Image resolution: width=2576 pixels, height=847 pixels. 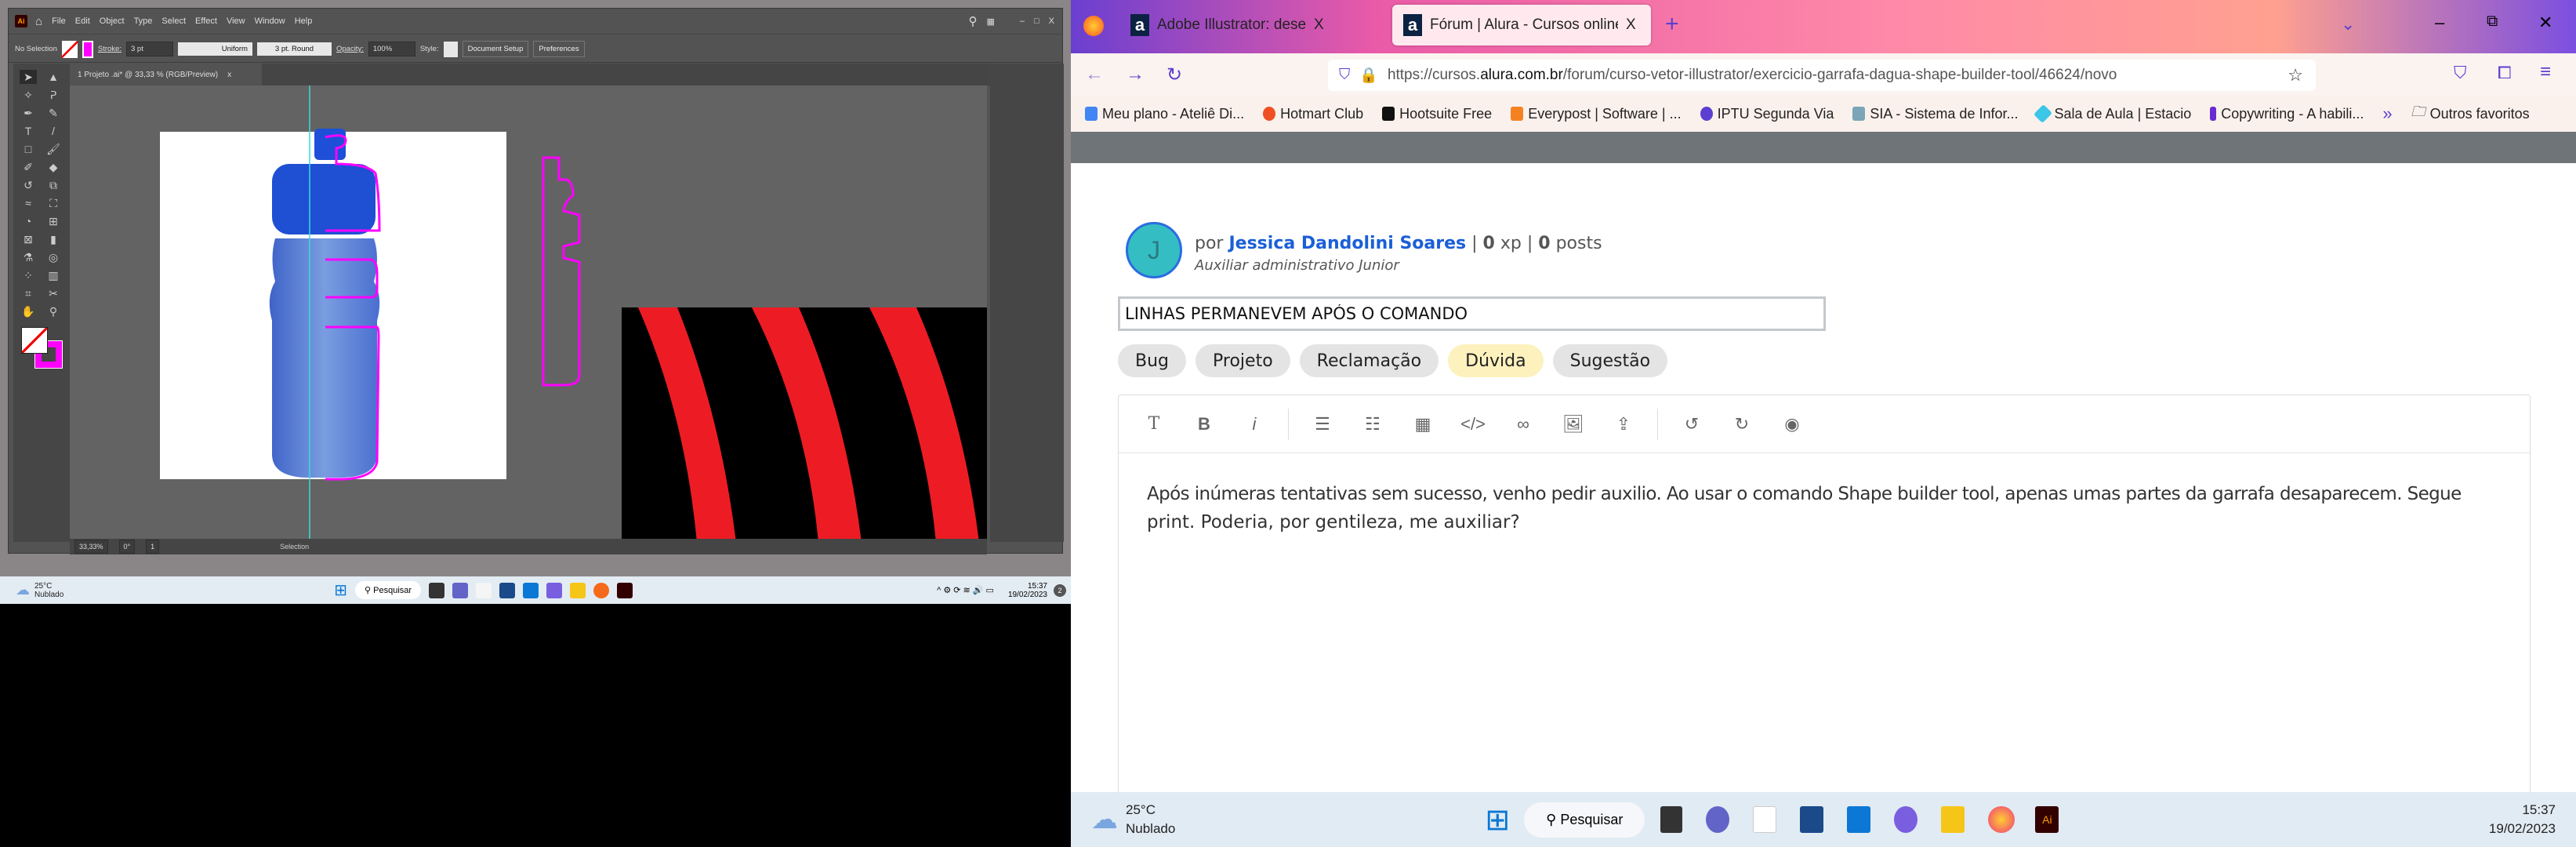 I want to click on direct-selection-tool-icon: ▲, so click(x=53, y=77).